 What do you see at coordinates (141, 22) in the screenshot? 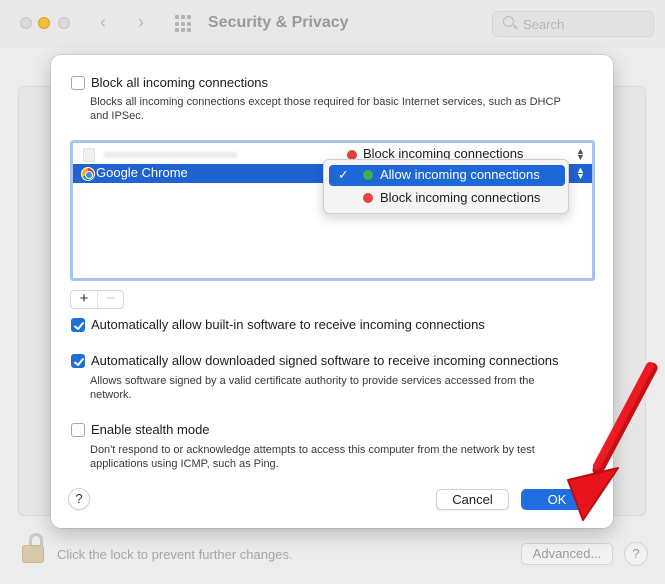
I see `forward-icon: ›` at bounding box center [141, 22].